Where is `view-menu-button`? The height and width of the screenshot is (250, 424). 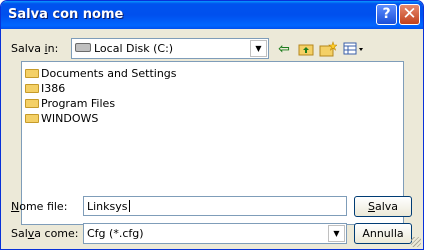
view-menu-button is located at coordinates (354, 49).